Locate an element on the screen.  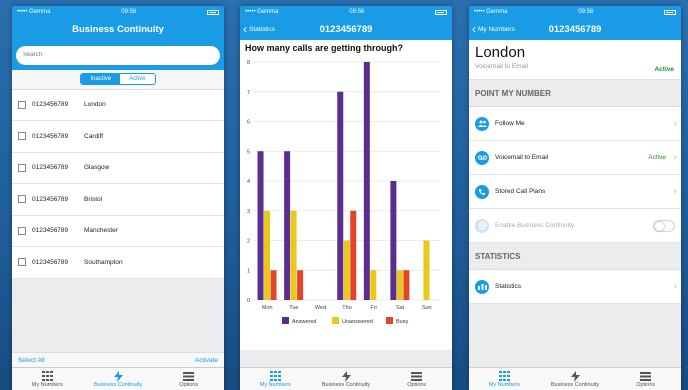
city-label: Southampton is located at coordinates (103, 262).